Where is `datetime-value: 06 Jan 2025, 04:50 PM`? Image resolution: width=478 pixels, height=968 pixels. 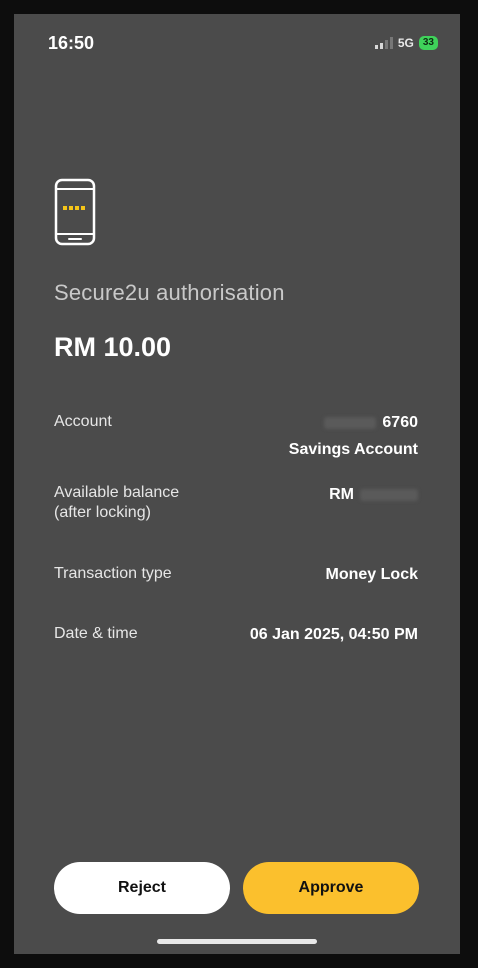
datetime-value: 06 Jan 2025, 04:50 PM is located at coordinates (333, 634).